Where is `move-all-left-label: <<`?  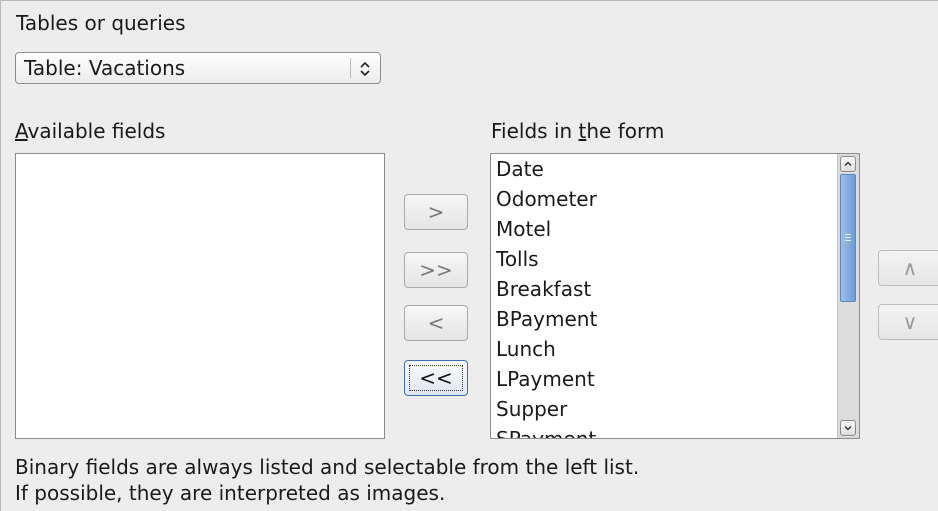
move-all-left-label: << is located at coordinates (436, 378).